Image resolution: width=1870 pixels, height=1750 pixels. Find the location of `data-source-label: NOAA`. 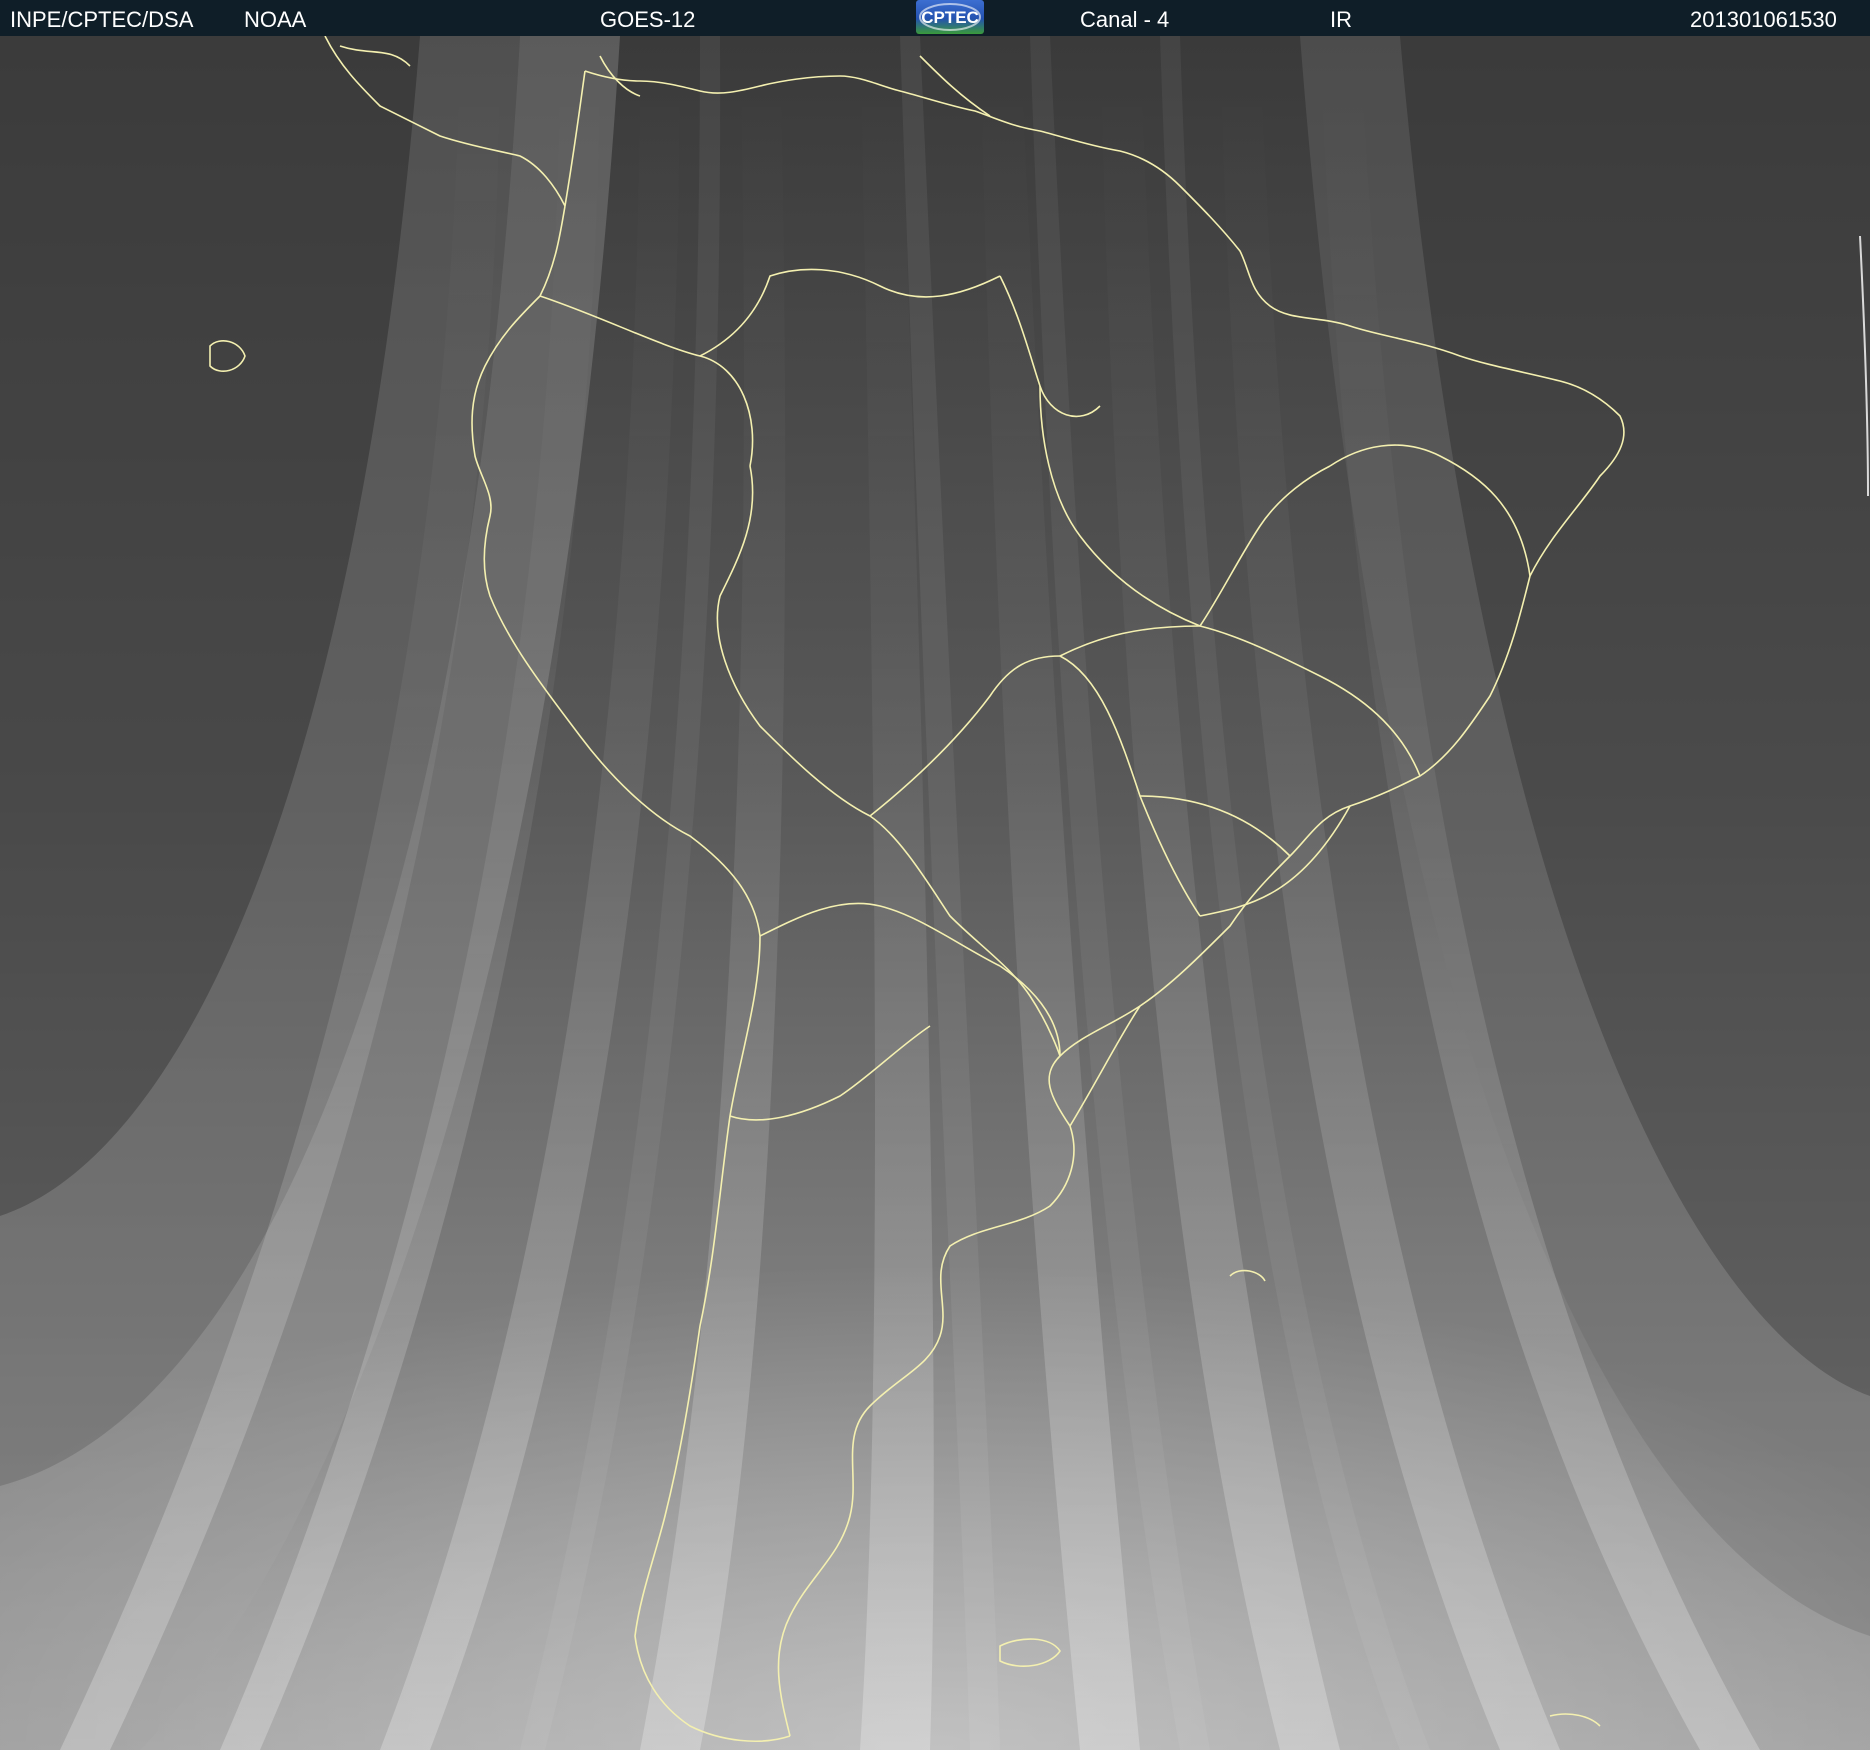

data-source-label: NOAA is located at coordinates (275, 19).